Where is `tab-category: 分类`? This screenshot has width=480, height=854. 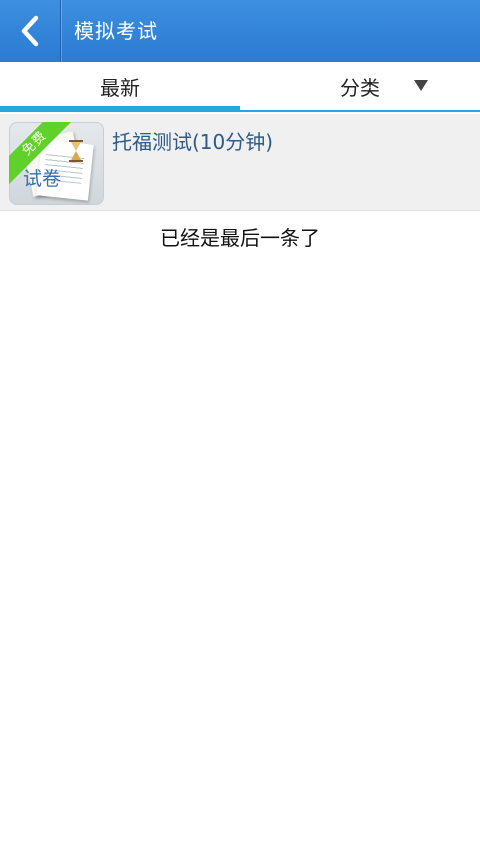
tab-category: 分类 is located at coordinates (360, 86).